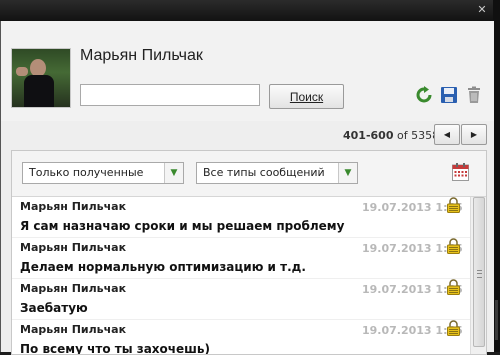 This screenshot has height=355, width=500. I want to click on next-page-button: ▶, so click(474, 134).